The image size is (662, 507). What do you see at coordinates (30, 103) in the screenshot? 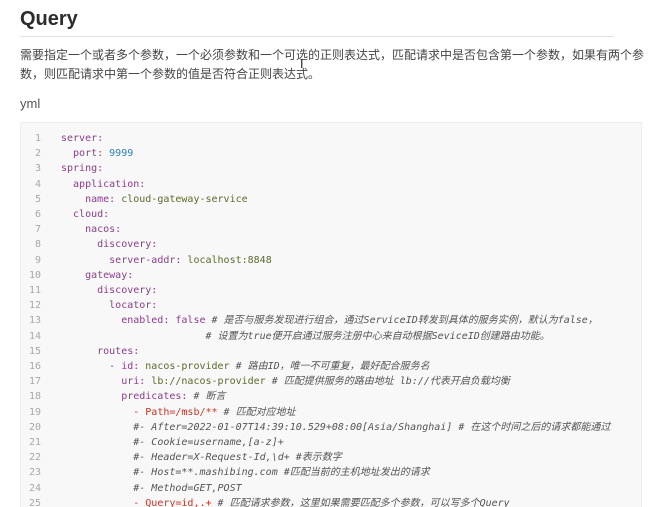
I see `code-language-label: yml` at bounding box center [30, 103].